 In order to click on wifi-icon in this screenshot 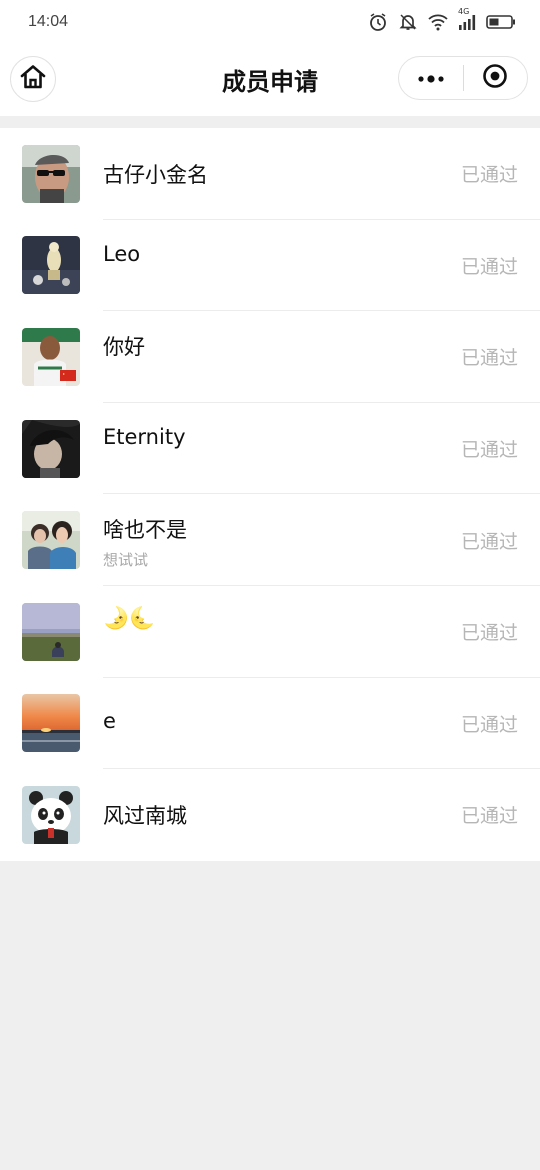, I will do `click(438, 22)`.